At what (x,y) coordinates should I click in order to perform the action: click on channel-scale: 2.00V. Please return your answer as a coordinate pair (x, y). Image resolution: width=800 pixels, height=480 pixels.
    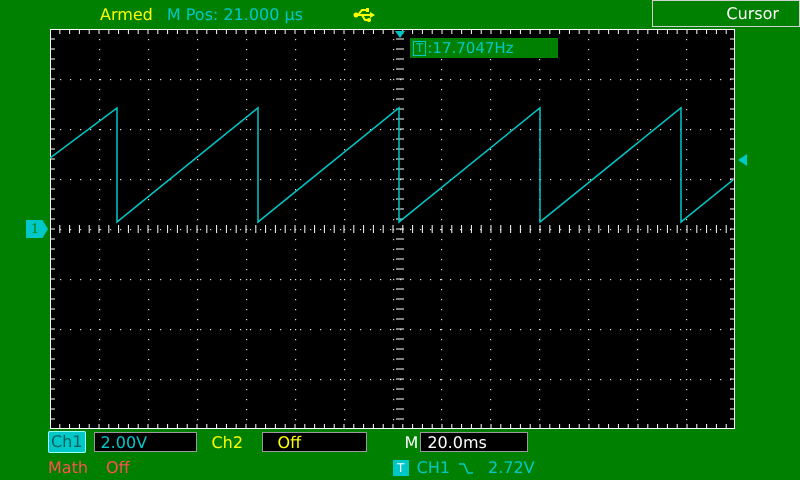
    Looking at the image, I should click on (145, 442).